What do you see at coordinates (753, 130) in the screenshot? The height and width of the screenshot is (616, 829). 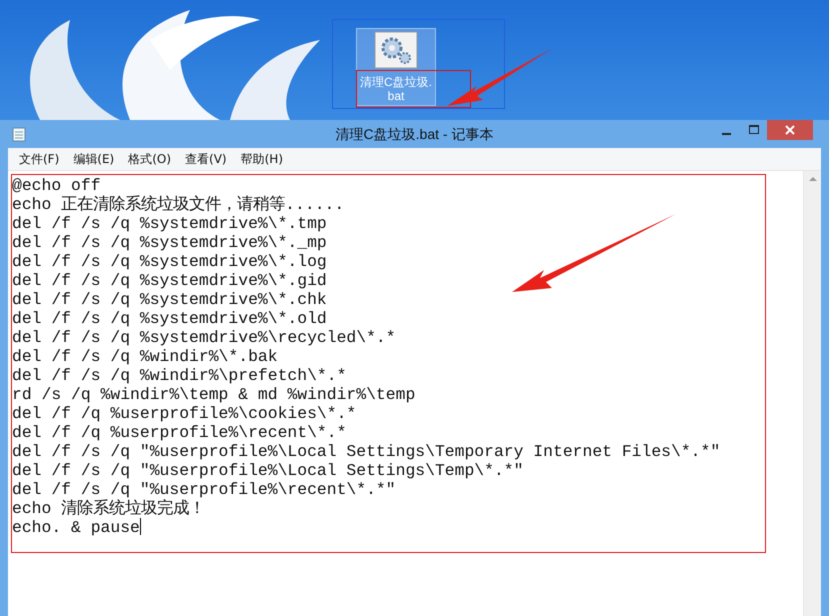 I see `maximize-icon` at bounding box center [753, 130].